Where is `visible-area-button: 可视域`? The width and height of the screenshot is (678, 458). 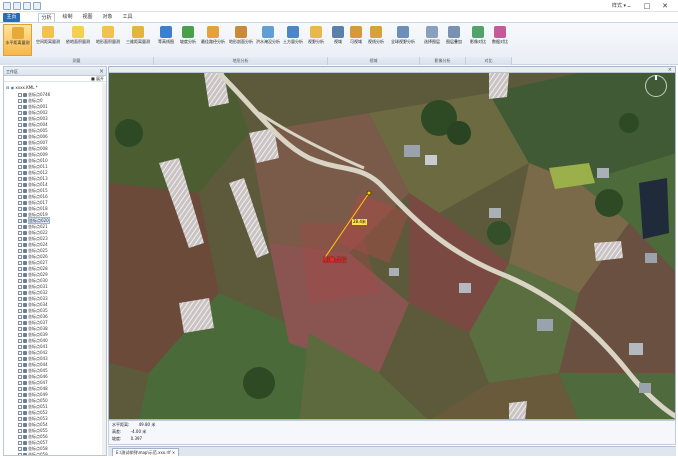
visible-area-button: 可视域 is located at coordinates (356, 40).